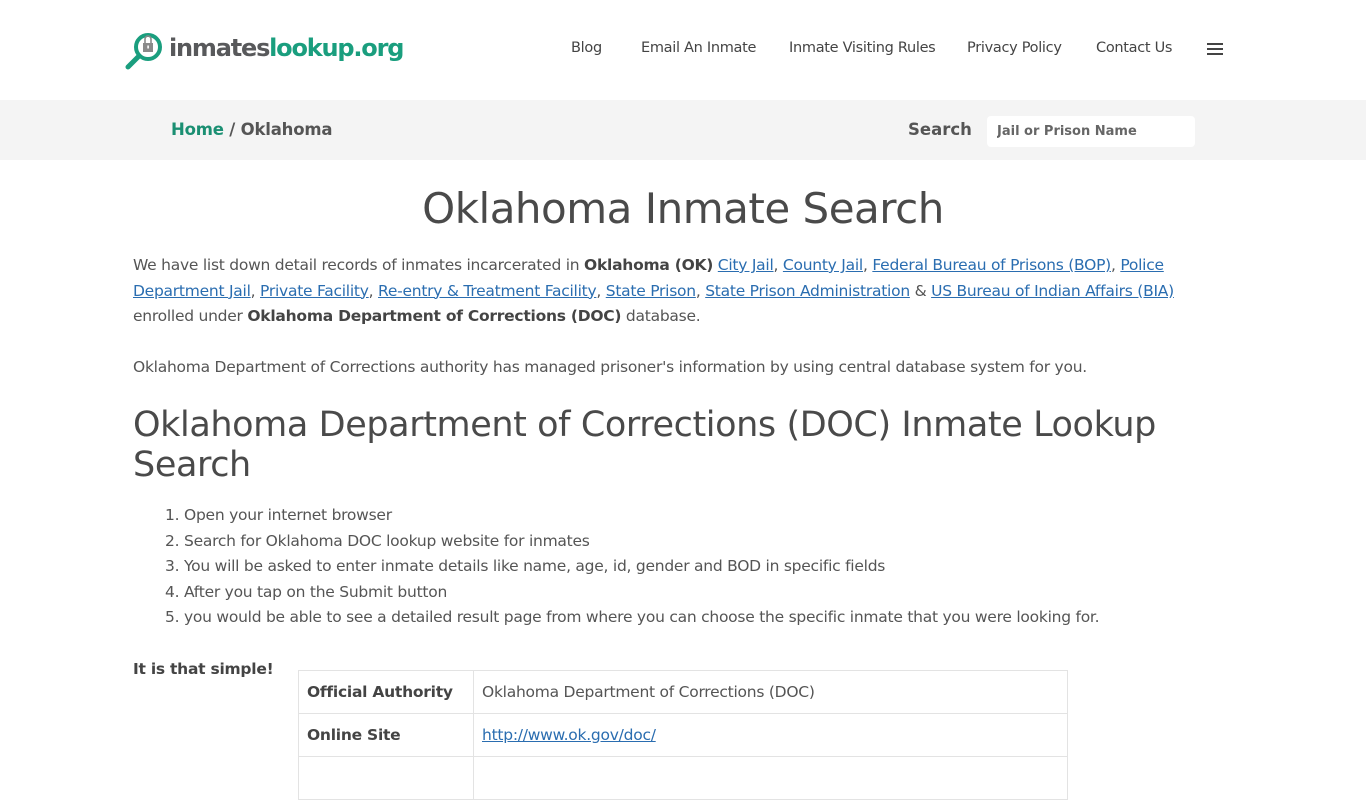 The width and height of the screenshot is (1366, 800). Describe the element at coordinates (862, 48) in the screenshot. I see `nav-inmate-visiting-rules: Inmate Visiting Rules` at that location.